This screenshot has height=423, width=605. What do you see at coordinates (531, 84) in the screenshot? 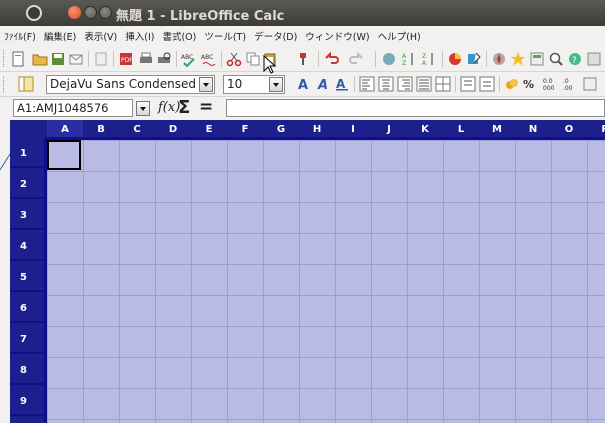
I see `percent-format-icon: %` at bounding box center [531, 84].